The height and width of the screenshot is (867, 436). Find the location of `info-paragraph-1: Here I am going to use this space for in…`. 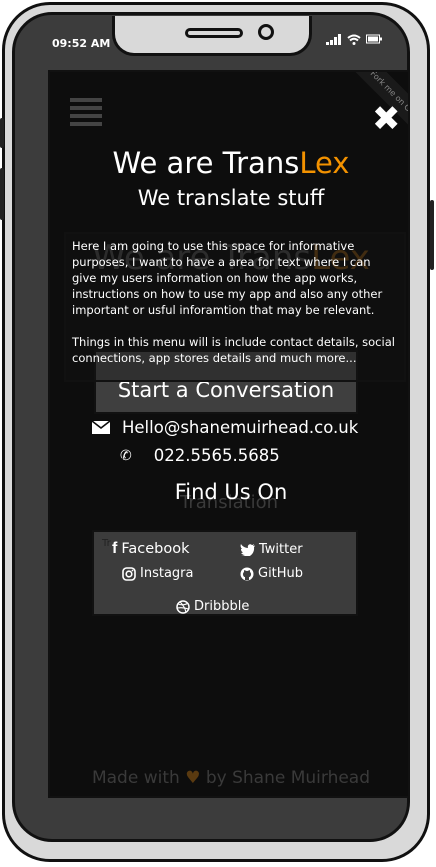

info-paragraph-1: Here I am going to use this space for in… is located at coordinates (227, 278).